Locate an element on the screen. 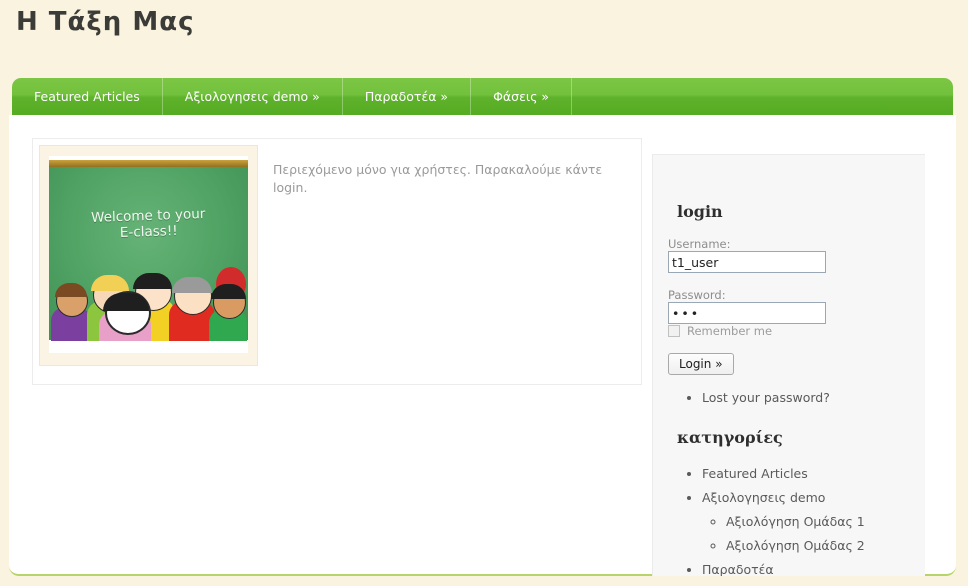 The image size is (968, 586). list-item: Lost your password? is located at coordinates (766, 398).